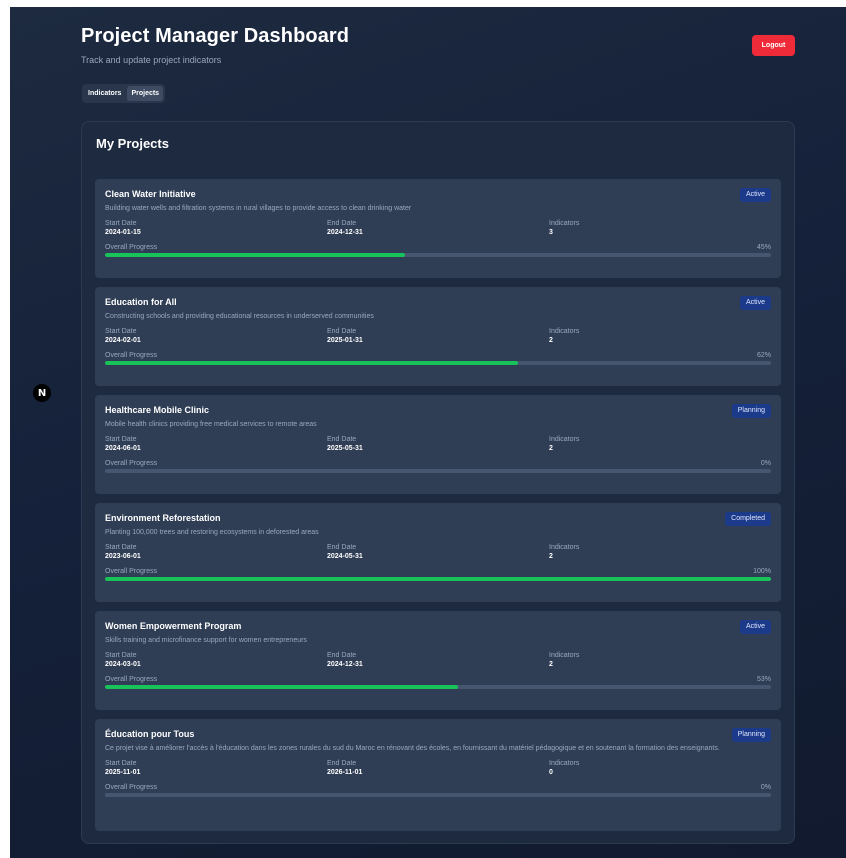 This screenshot has width=846, height=858. What do you see at coordinates (132, 143) in the screenshot?
I see `panel-title: My Projects` at bounding box center [132, 143].